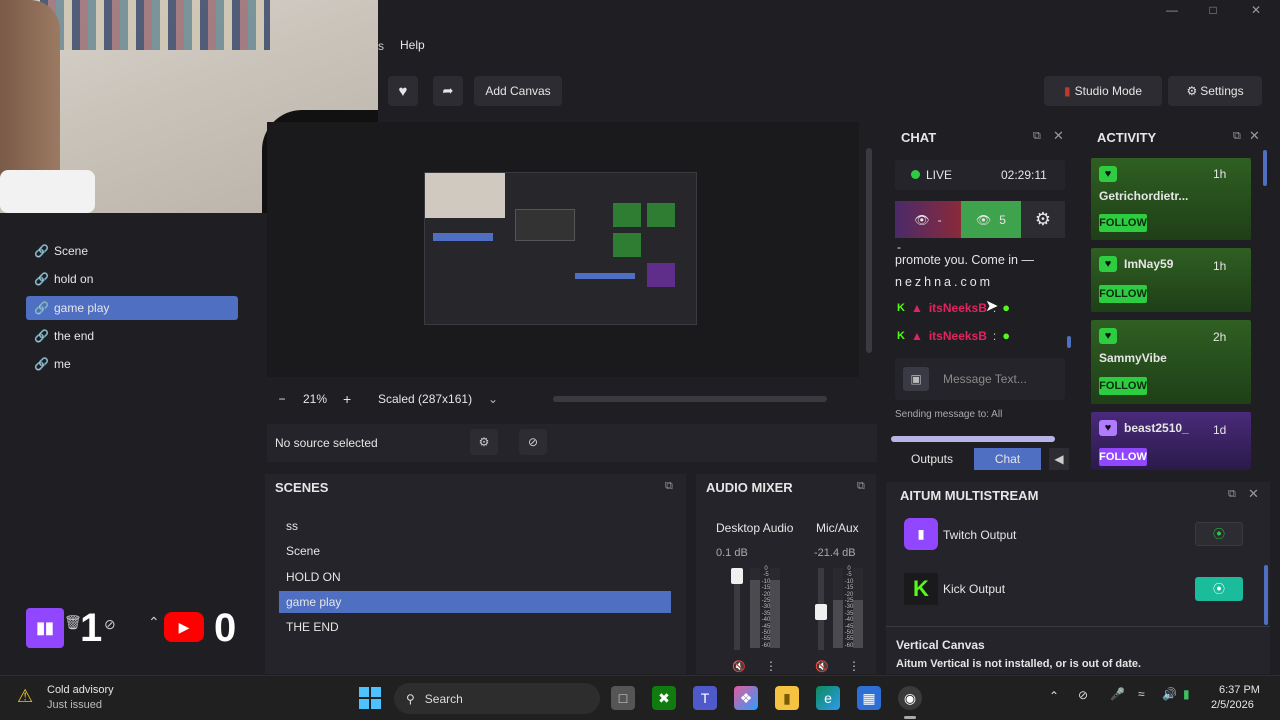 The width and height of the screenshot is (1280, 720). I want to click on m365-icon: ❖, so click(746, 698).